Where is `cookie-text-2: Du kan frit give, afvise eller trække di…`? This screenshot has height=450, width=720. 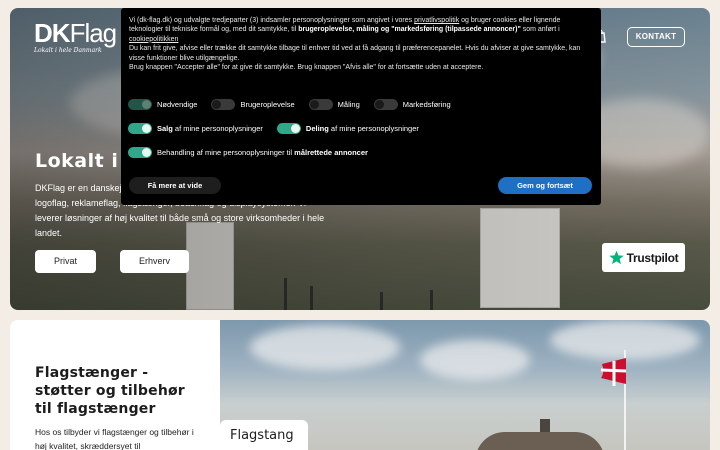
cookie-text-2: Du kan frit give, afvise eller trække di… is located at coordinates (355, 53).